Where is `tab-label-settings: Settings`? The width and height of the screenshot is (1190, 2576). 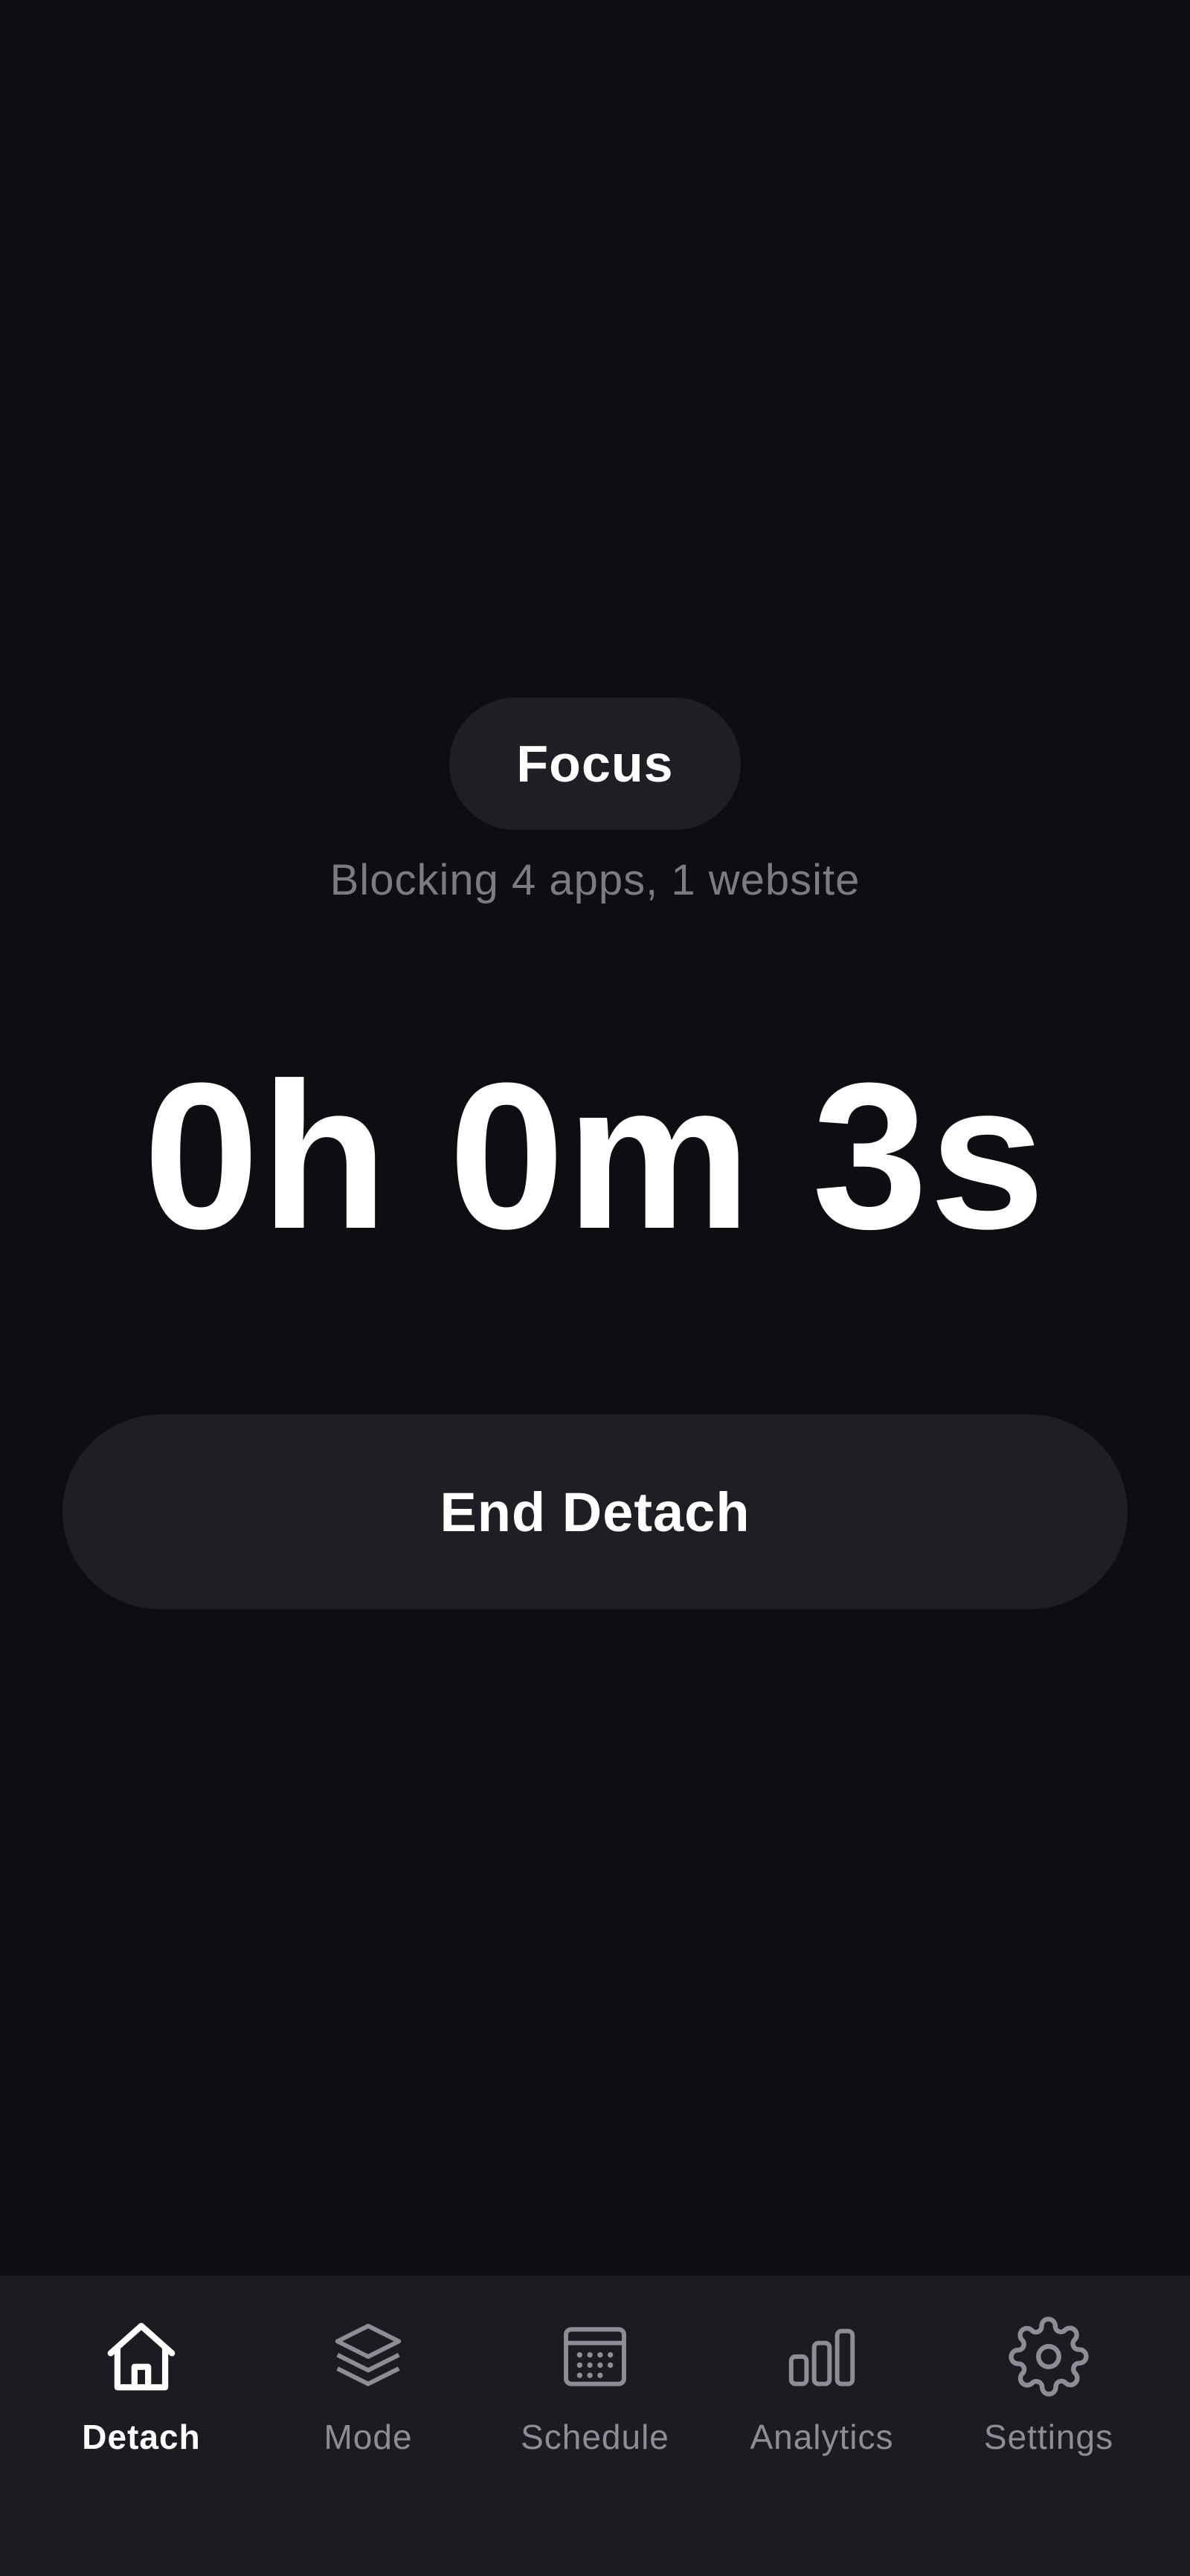
tab-label-settings: Settings is located at coordinates (1049, 2437).